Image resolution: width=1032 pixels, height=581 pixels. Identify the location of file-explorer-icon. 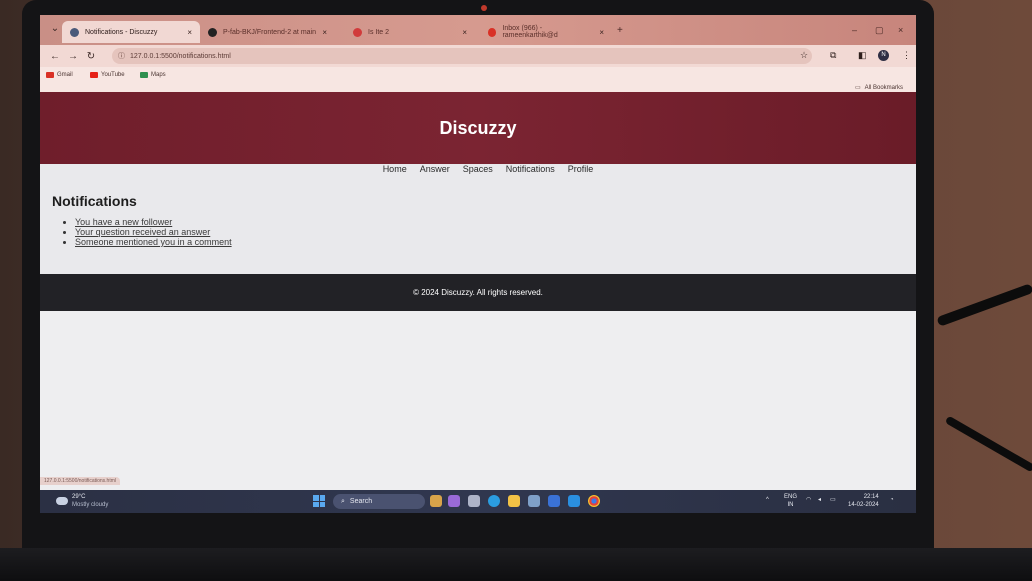
(514, 501).